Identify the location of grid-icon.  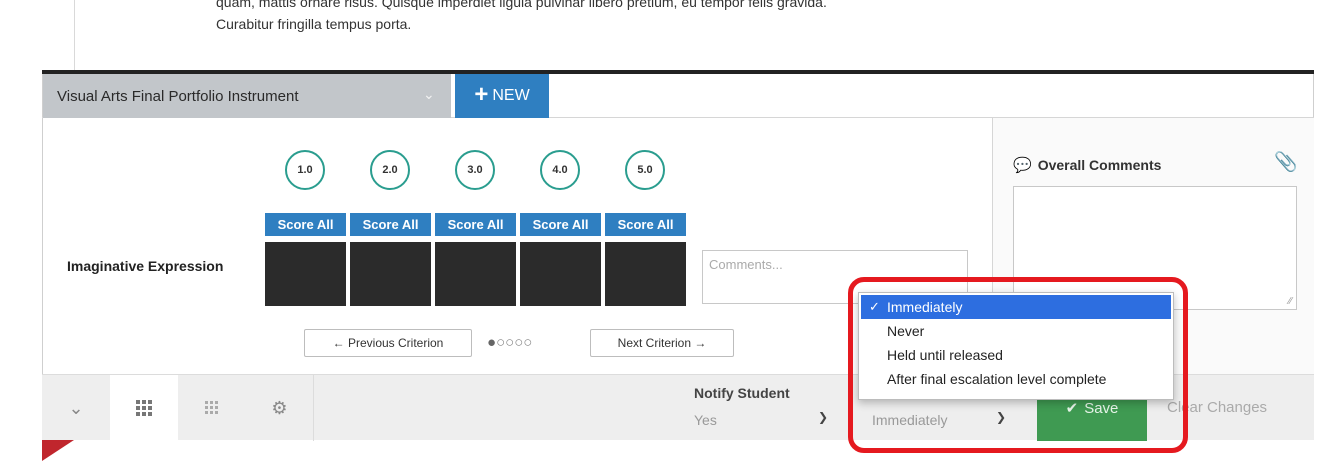
(144, 408).